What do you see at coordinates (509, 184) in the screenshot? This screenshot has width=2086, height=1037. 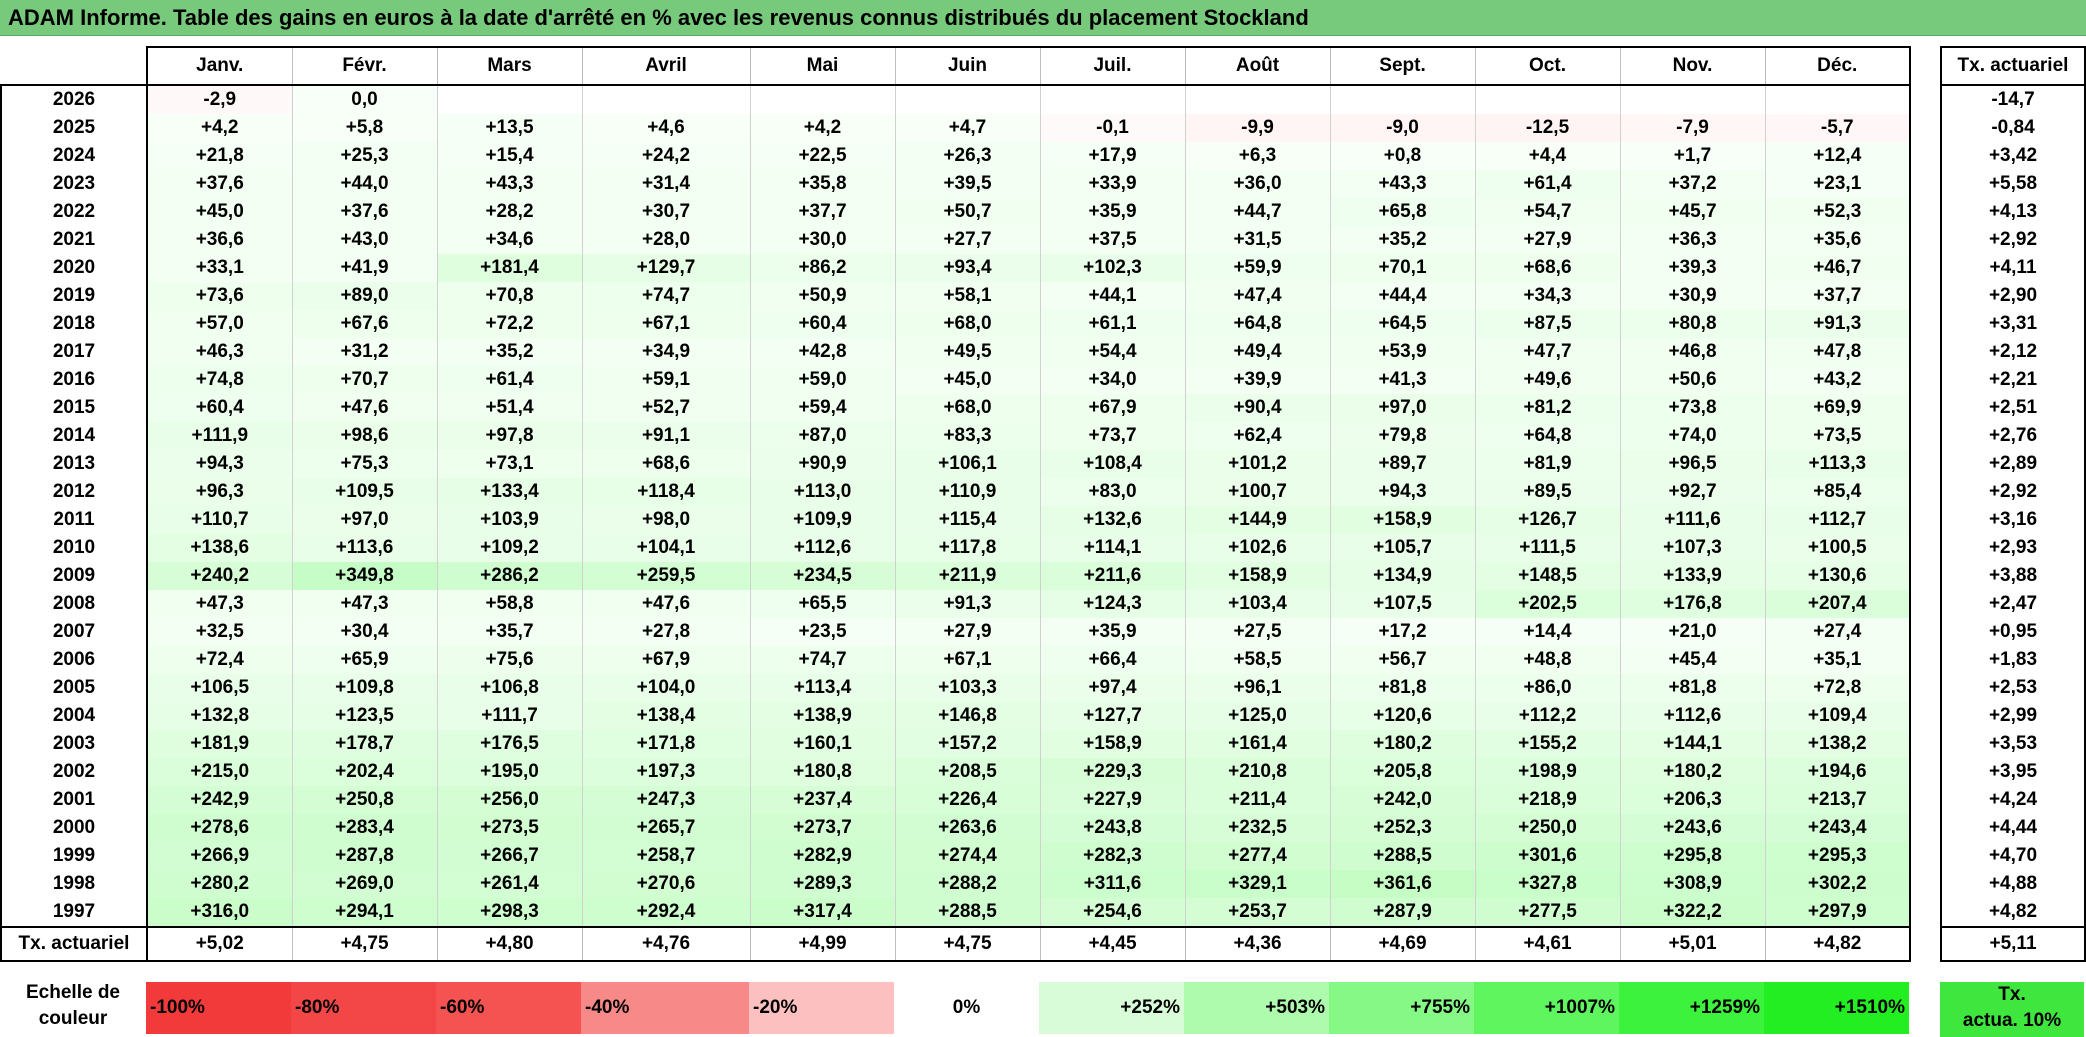 I see `gain-cell: +43,3` at bounding box center [509, 184].